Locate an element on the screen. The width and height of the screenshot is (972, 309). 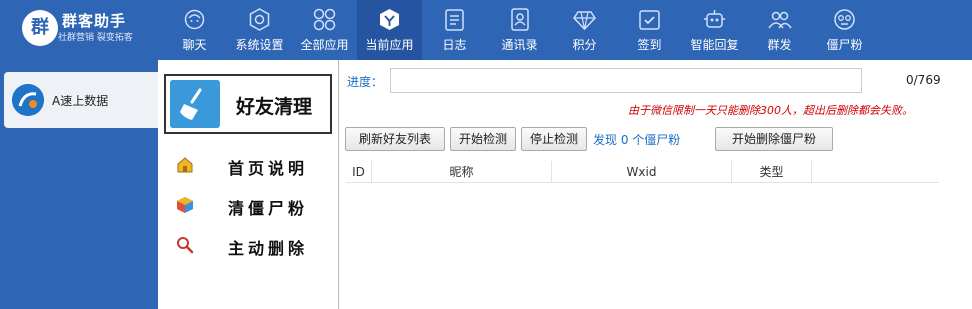
nav-log: 日志 is located at coordinates (454, 30).